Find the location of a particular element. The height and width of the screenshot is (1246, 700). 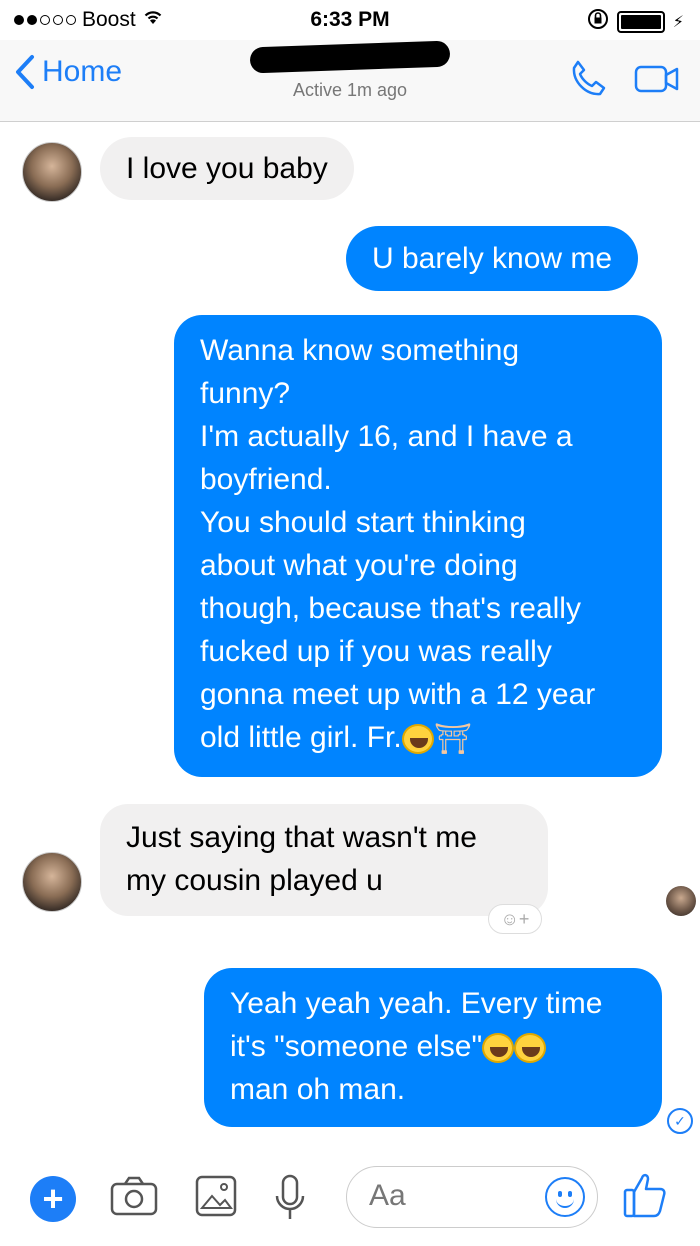

conversation-header: Home Active 1m ago is located at coordinates (350, 81).